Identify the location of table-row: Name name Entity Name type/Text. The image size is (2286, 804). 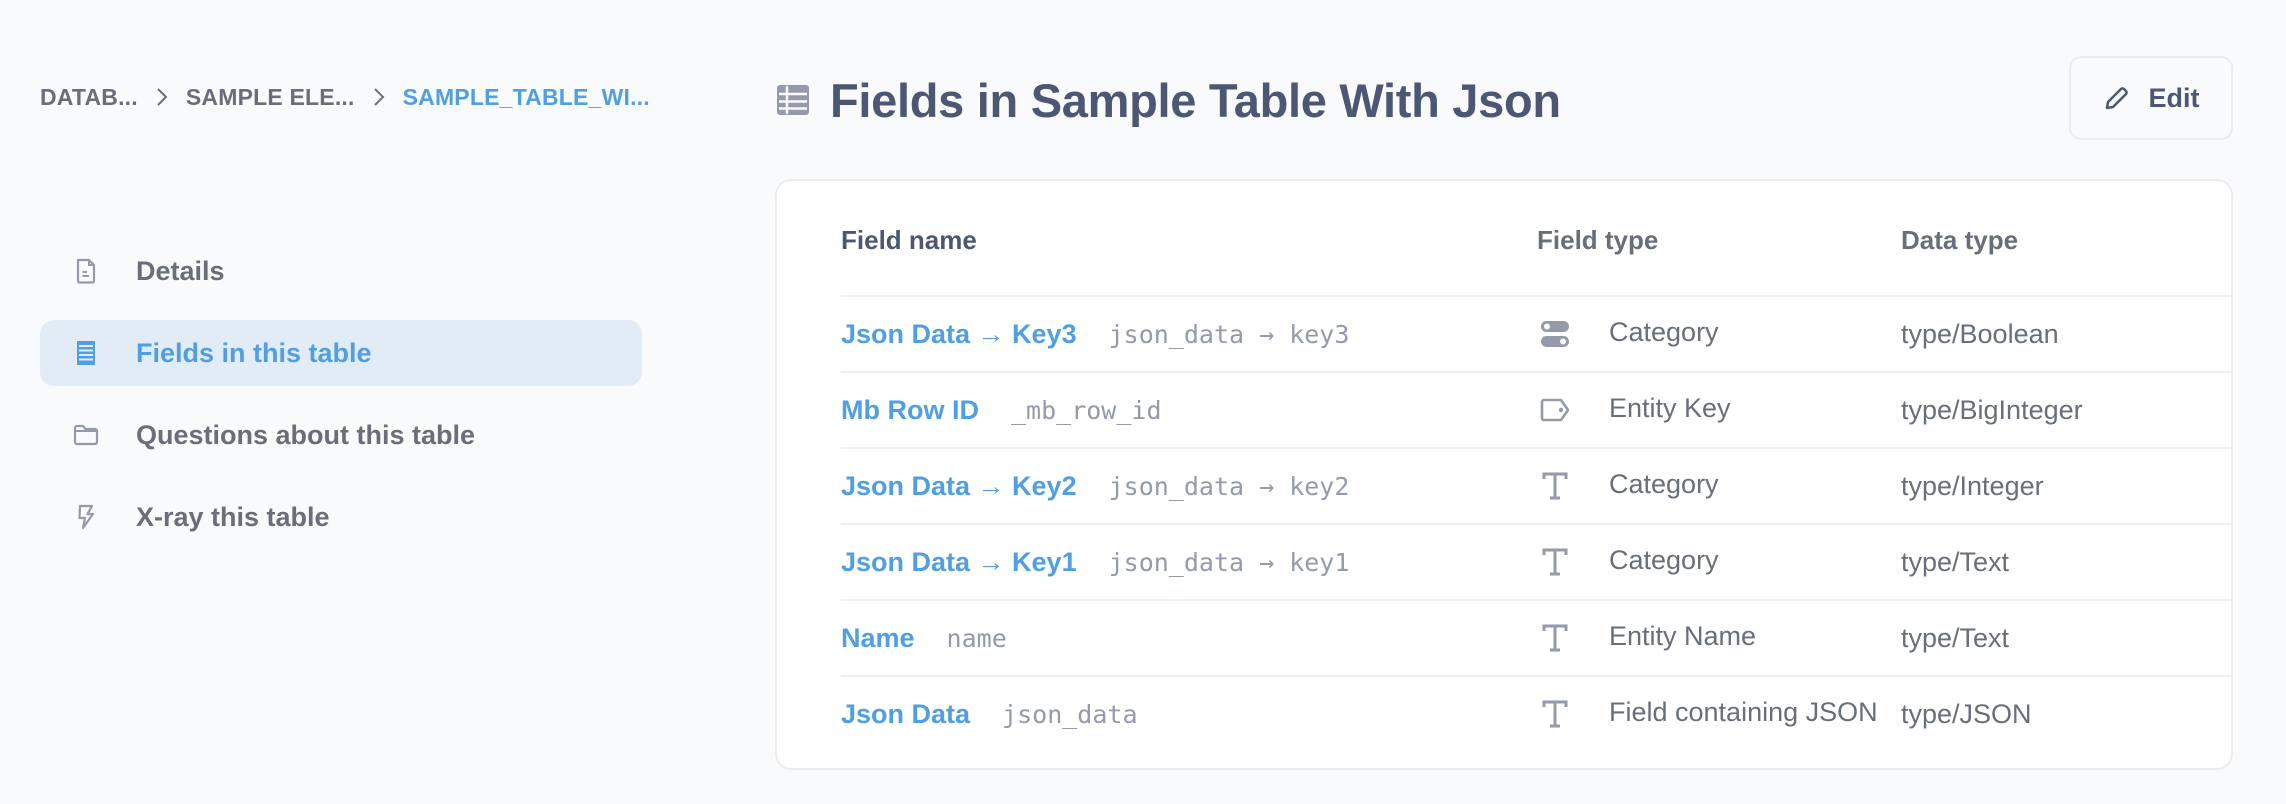
(1536, 639).